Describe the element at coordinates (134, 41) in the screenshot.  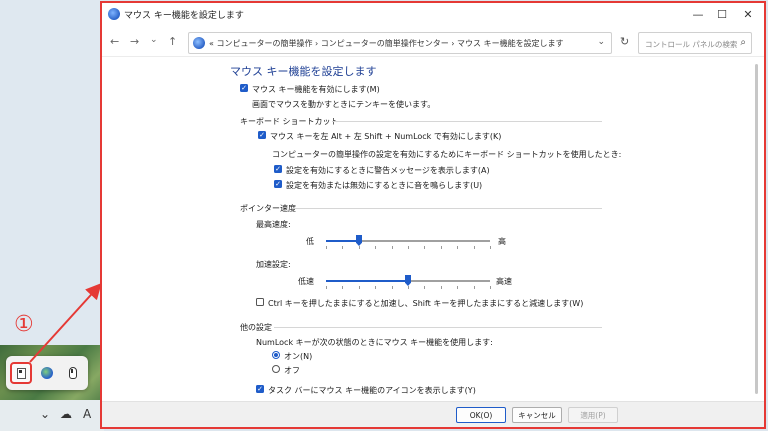
I see `forward-arrow-icon: →` at that location.